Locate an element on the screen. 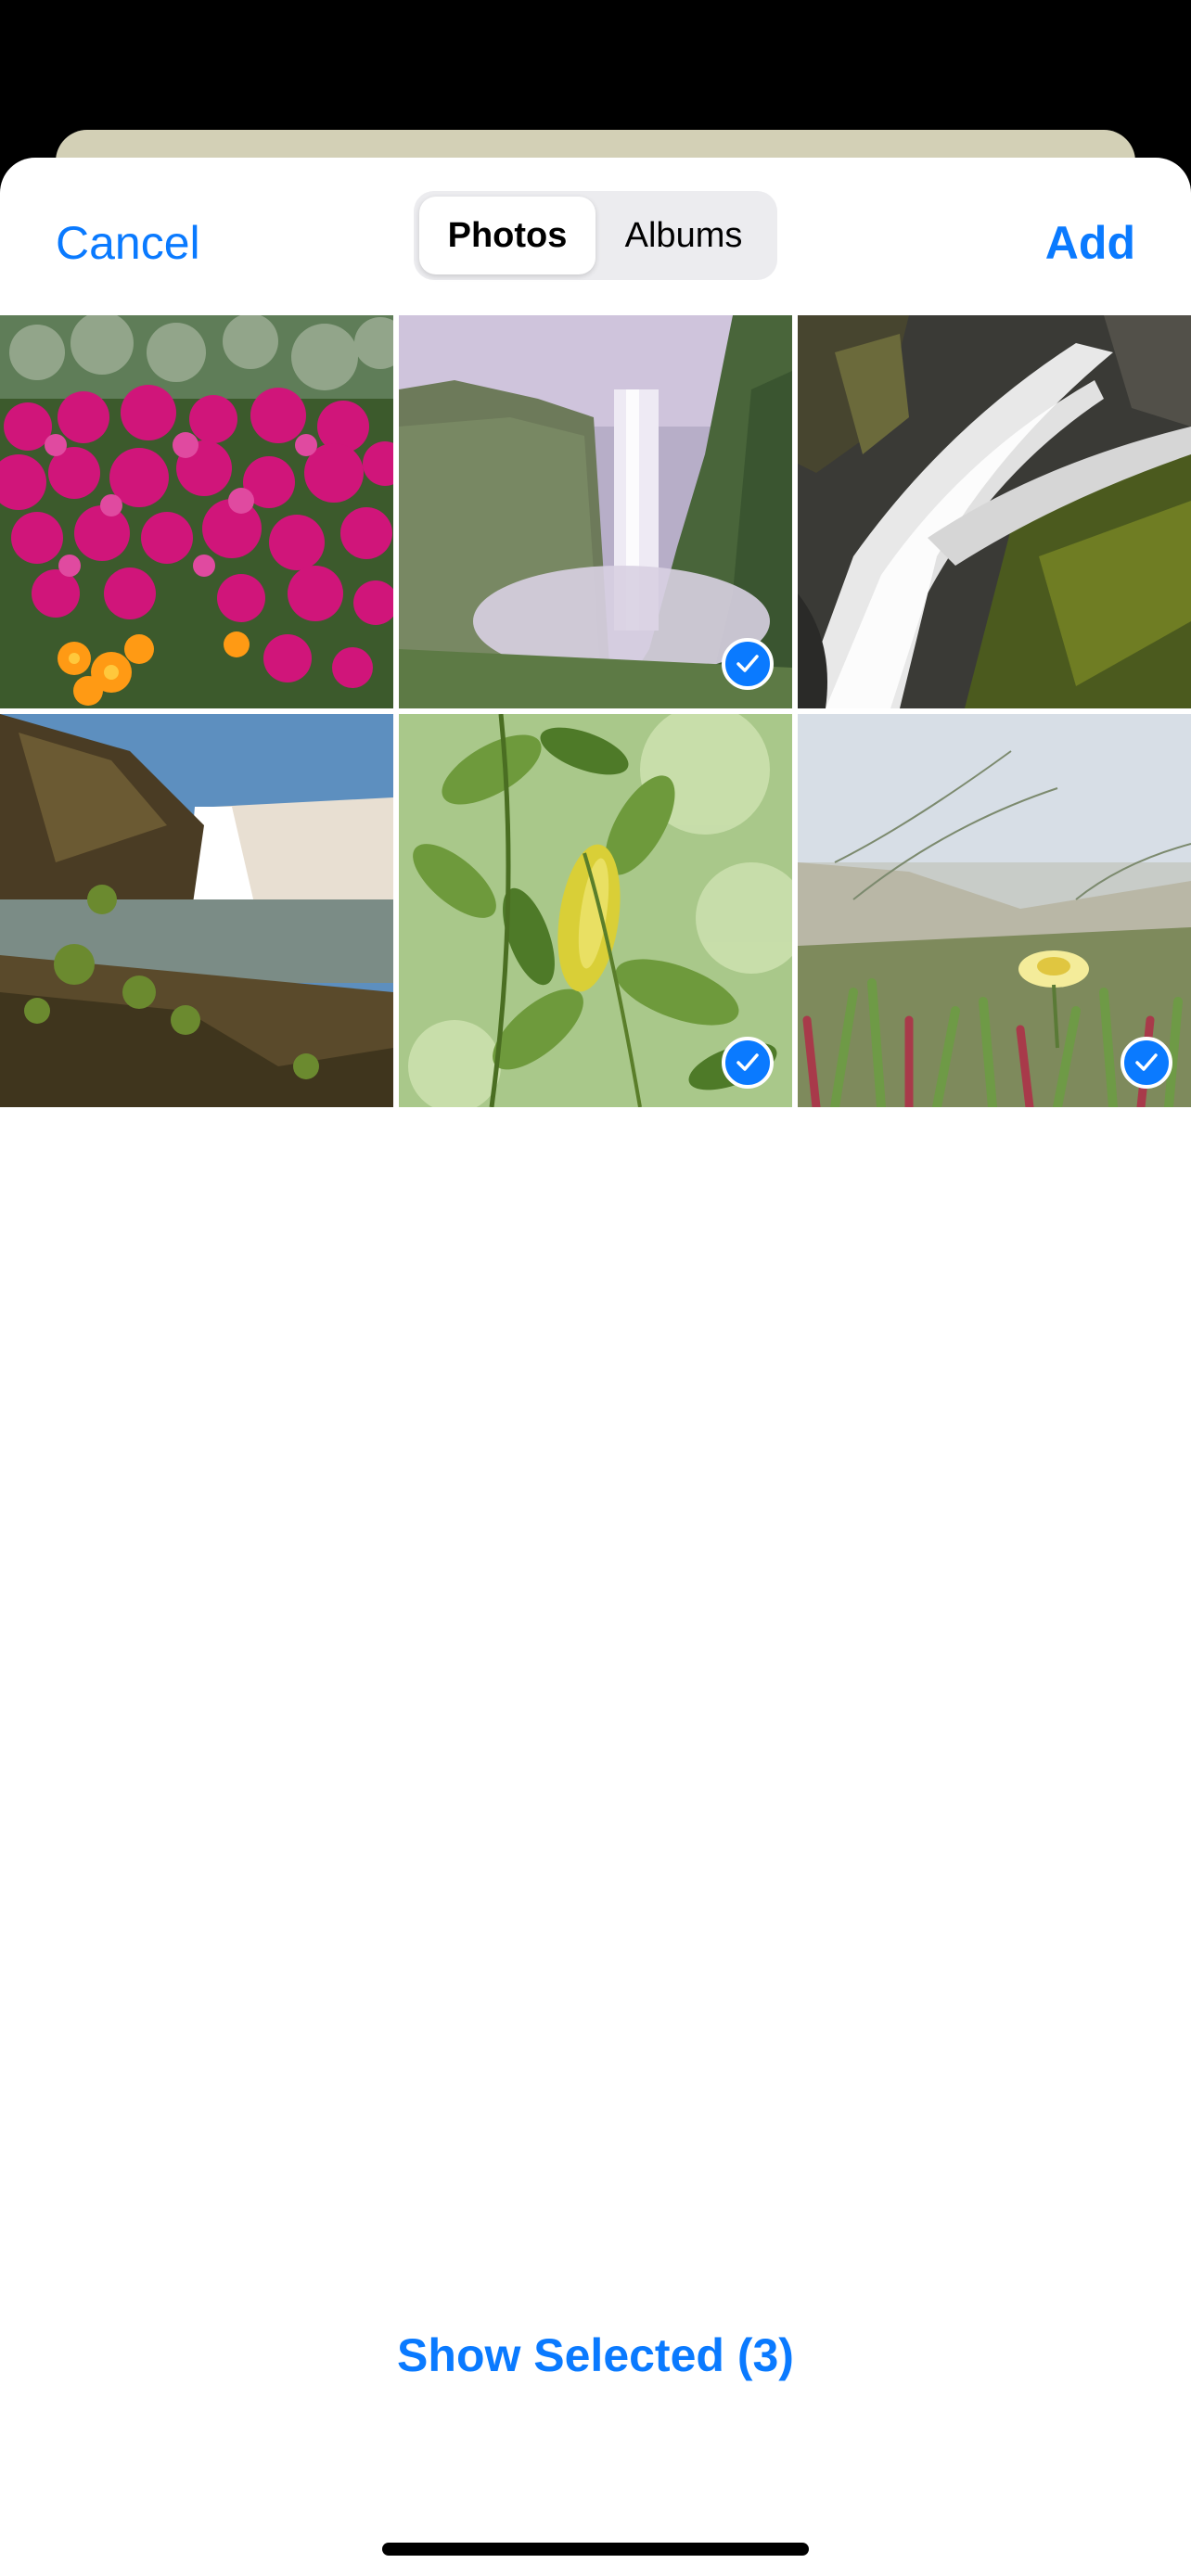 The height and width of the screenshot is (2576, 1191). waterfall-rocks-photo is located at coordinates (995, 512).